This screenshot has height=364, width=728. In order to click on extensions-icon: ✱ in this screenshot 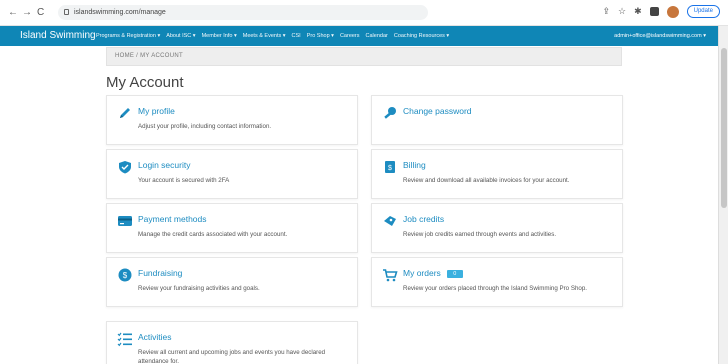, I will do `click(638, 11)`.